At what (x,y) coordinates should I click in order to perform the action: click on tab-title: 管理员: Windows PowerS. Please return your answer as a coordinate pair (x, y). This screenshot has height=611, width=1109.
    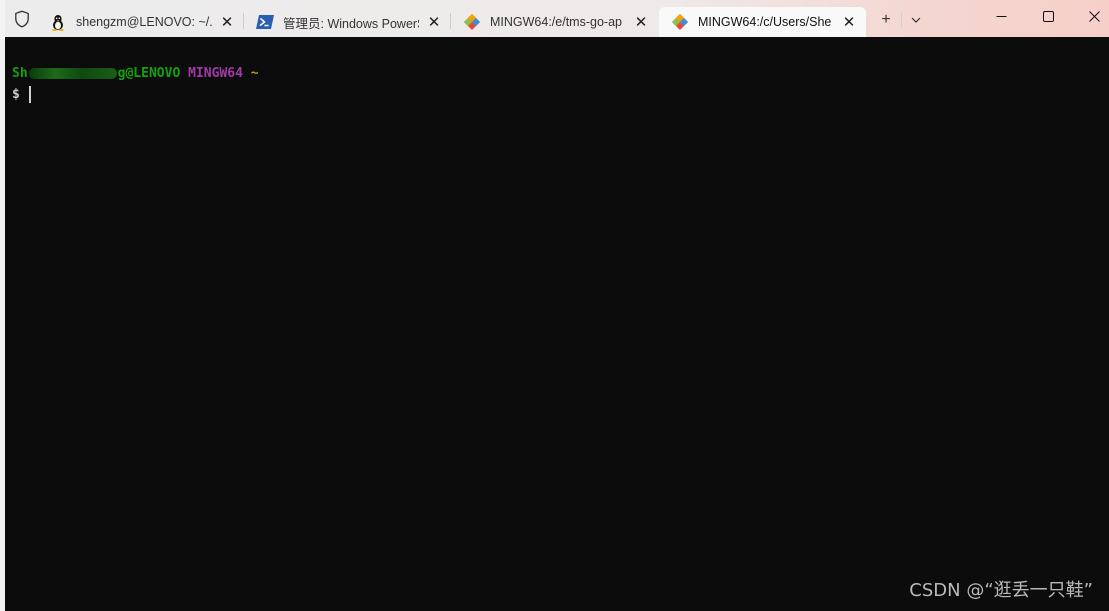
    Looking at the image, I should click on (351, 23).